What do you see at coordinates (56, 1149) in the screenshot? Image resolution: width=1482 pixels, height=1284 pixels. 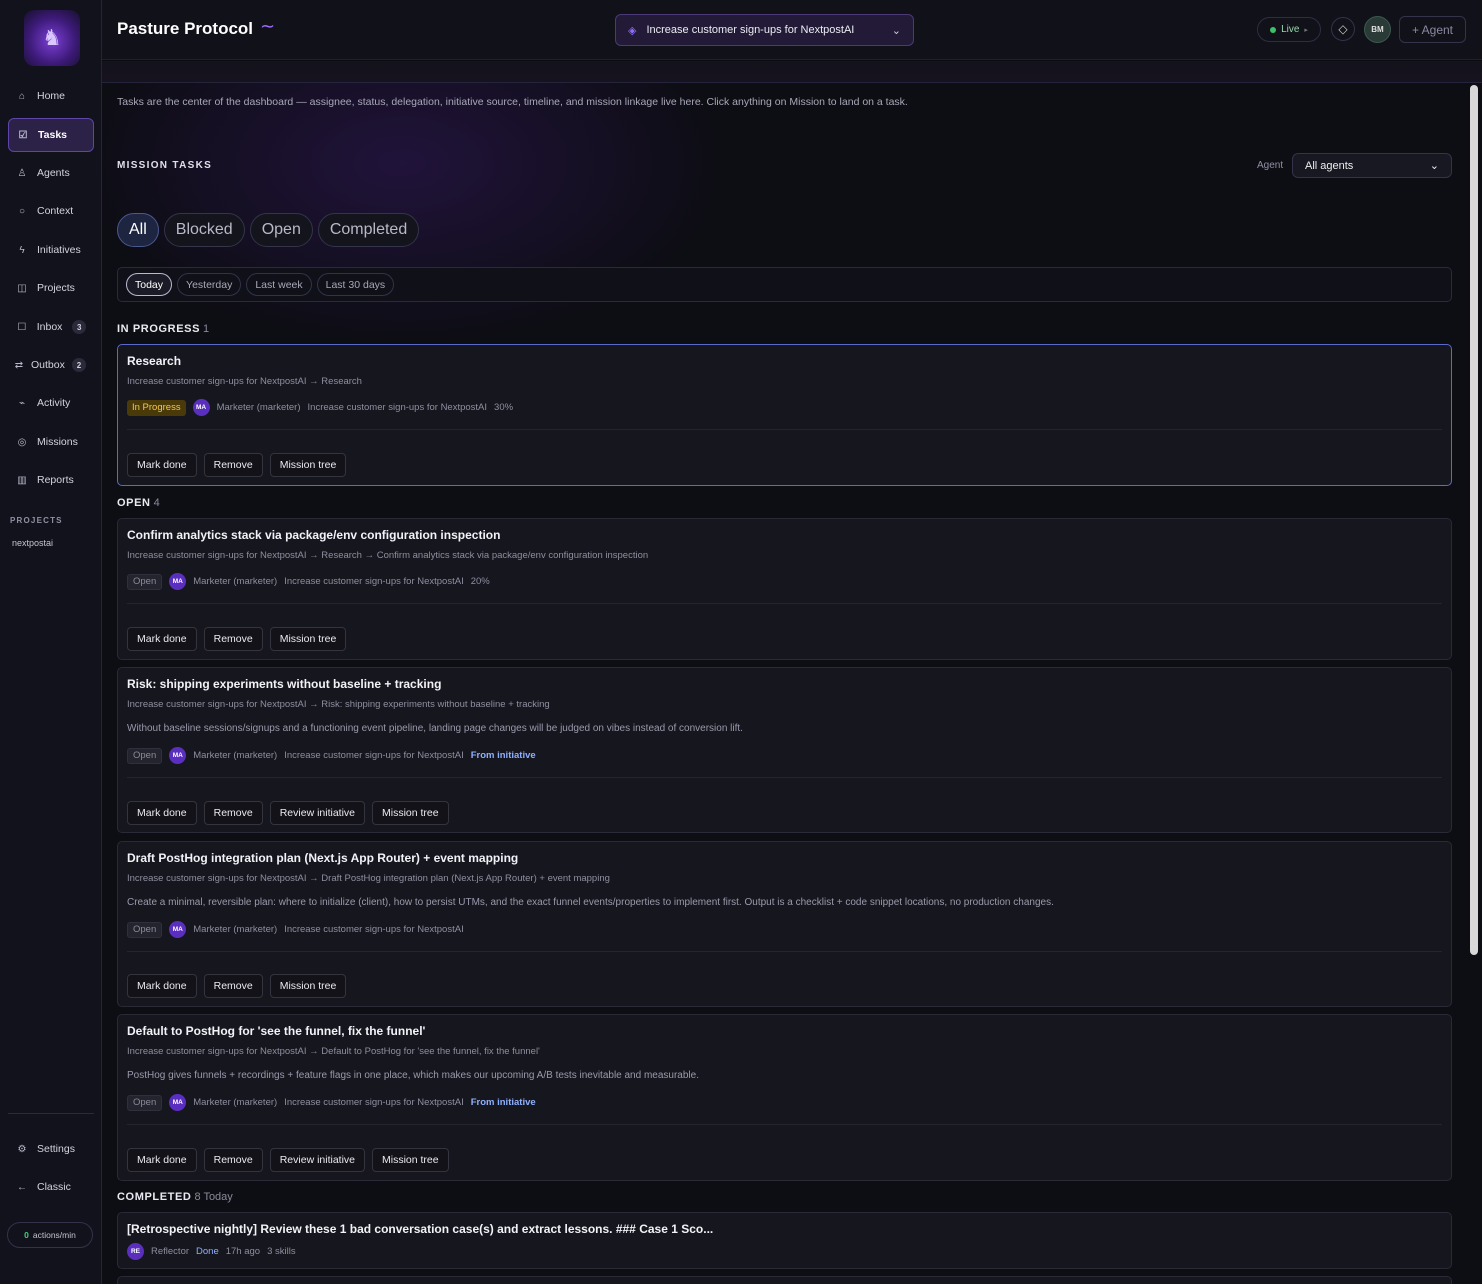 I see `sidebar-item-label: Settings` at bounding box center [56, 1149].